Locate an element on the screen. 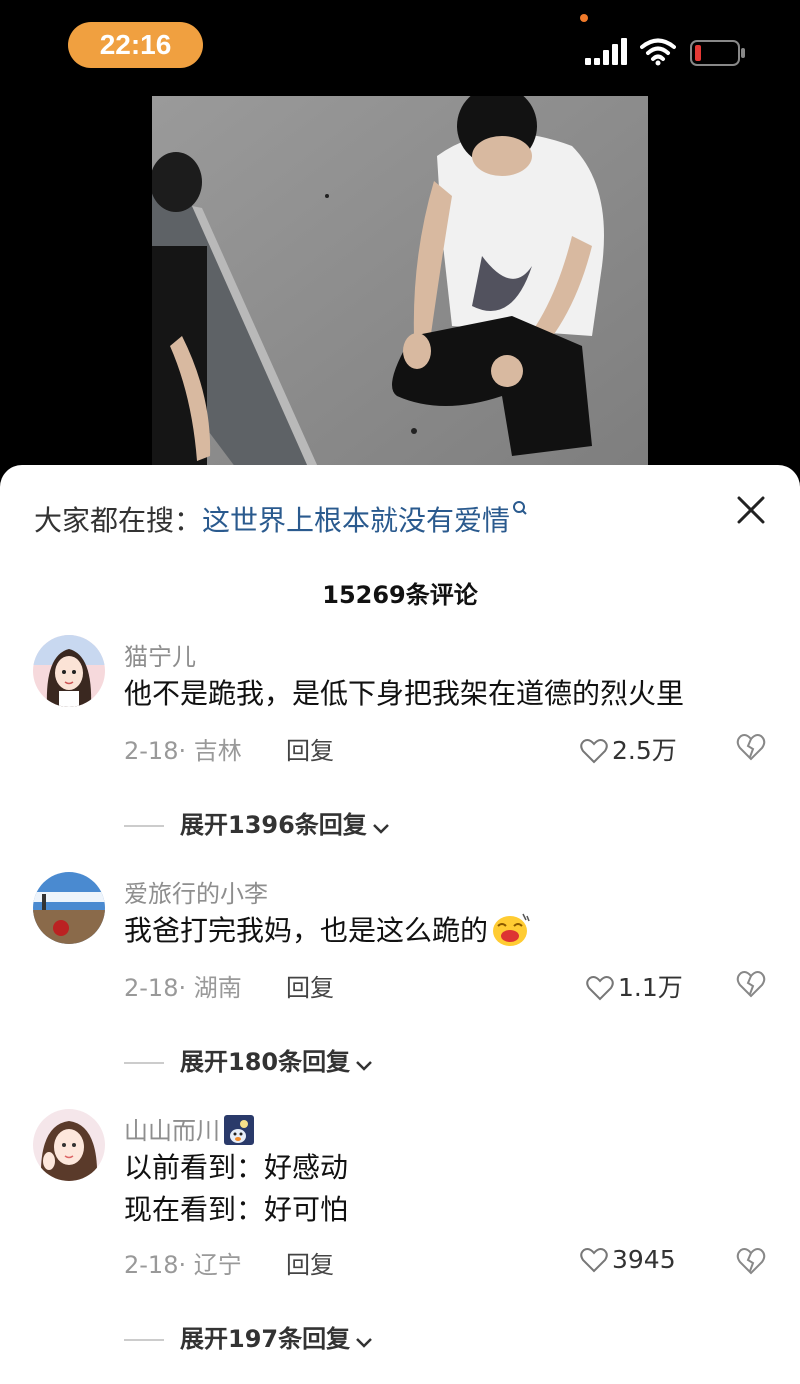 The width and height of the screenshot is (800, 1384). battery-low-icon is located at coordinates (717, 53).